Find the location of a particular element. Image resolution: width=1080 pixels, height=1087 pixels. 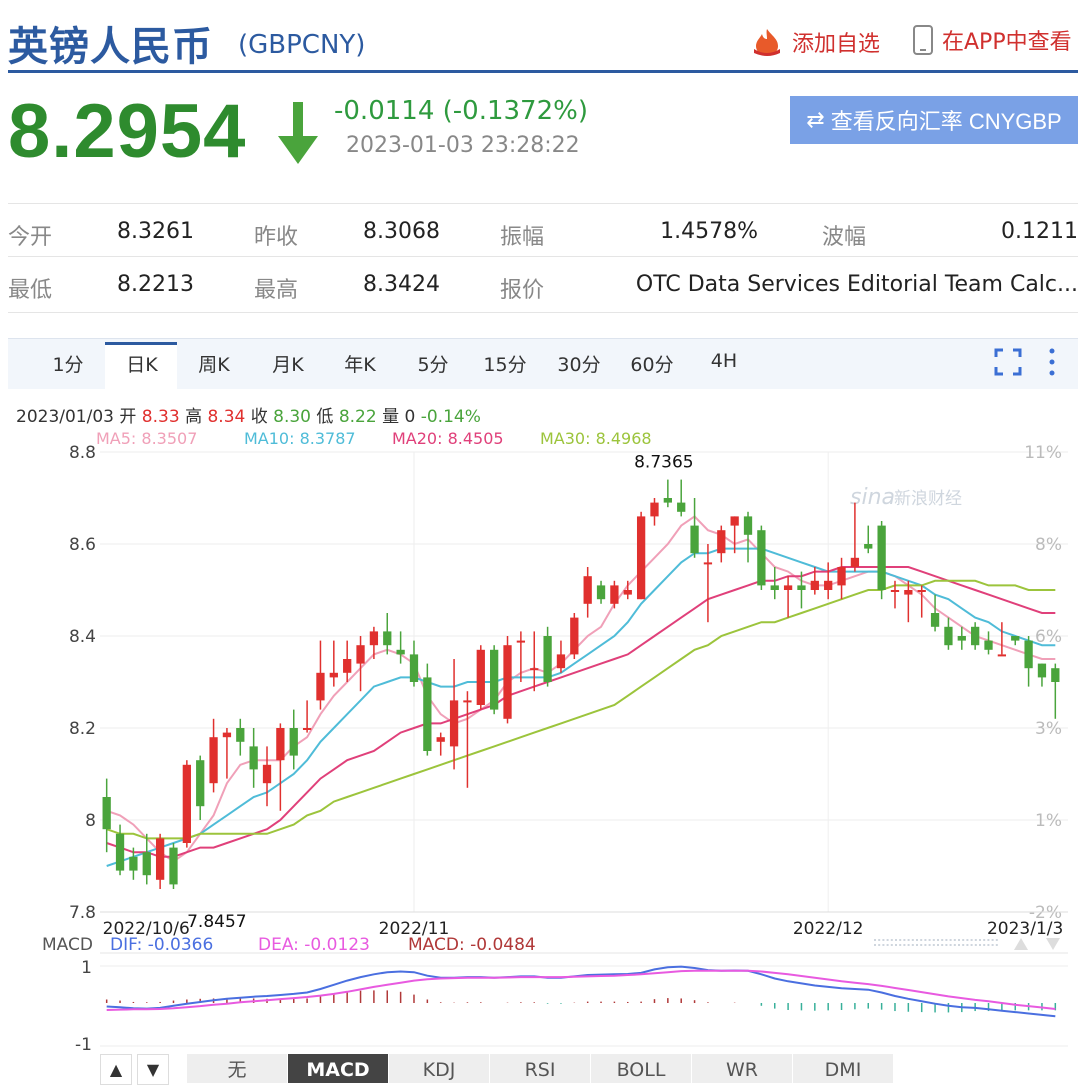

indicator-tab-1: MACD is located at coordinates (338, 1068).